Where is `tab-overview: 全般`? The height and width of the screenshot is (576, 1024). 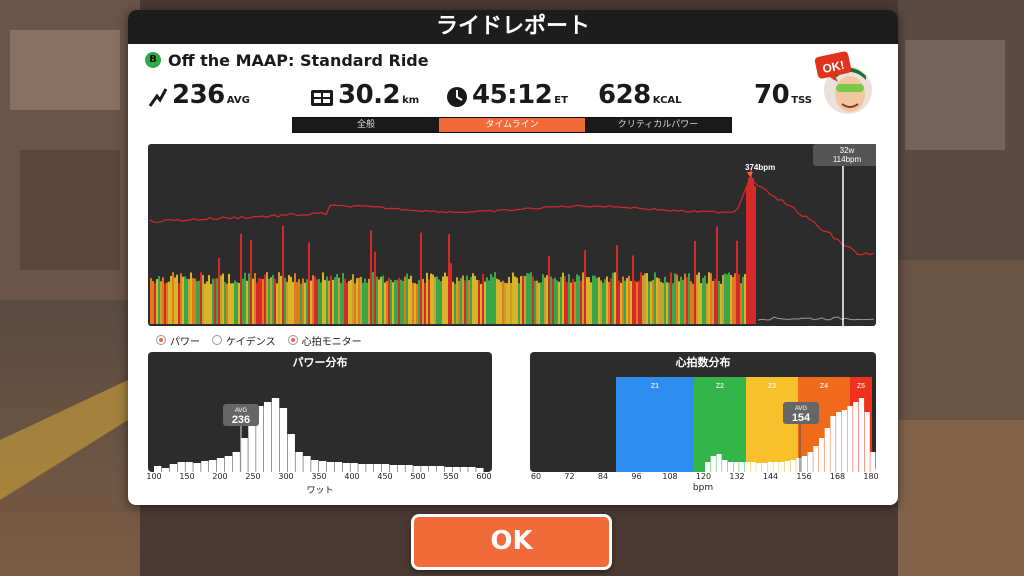
tab-overview: 全般 is located at coordinates (366, 125).